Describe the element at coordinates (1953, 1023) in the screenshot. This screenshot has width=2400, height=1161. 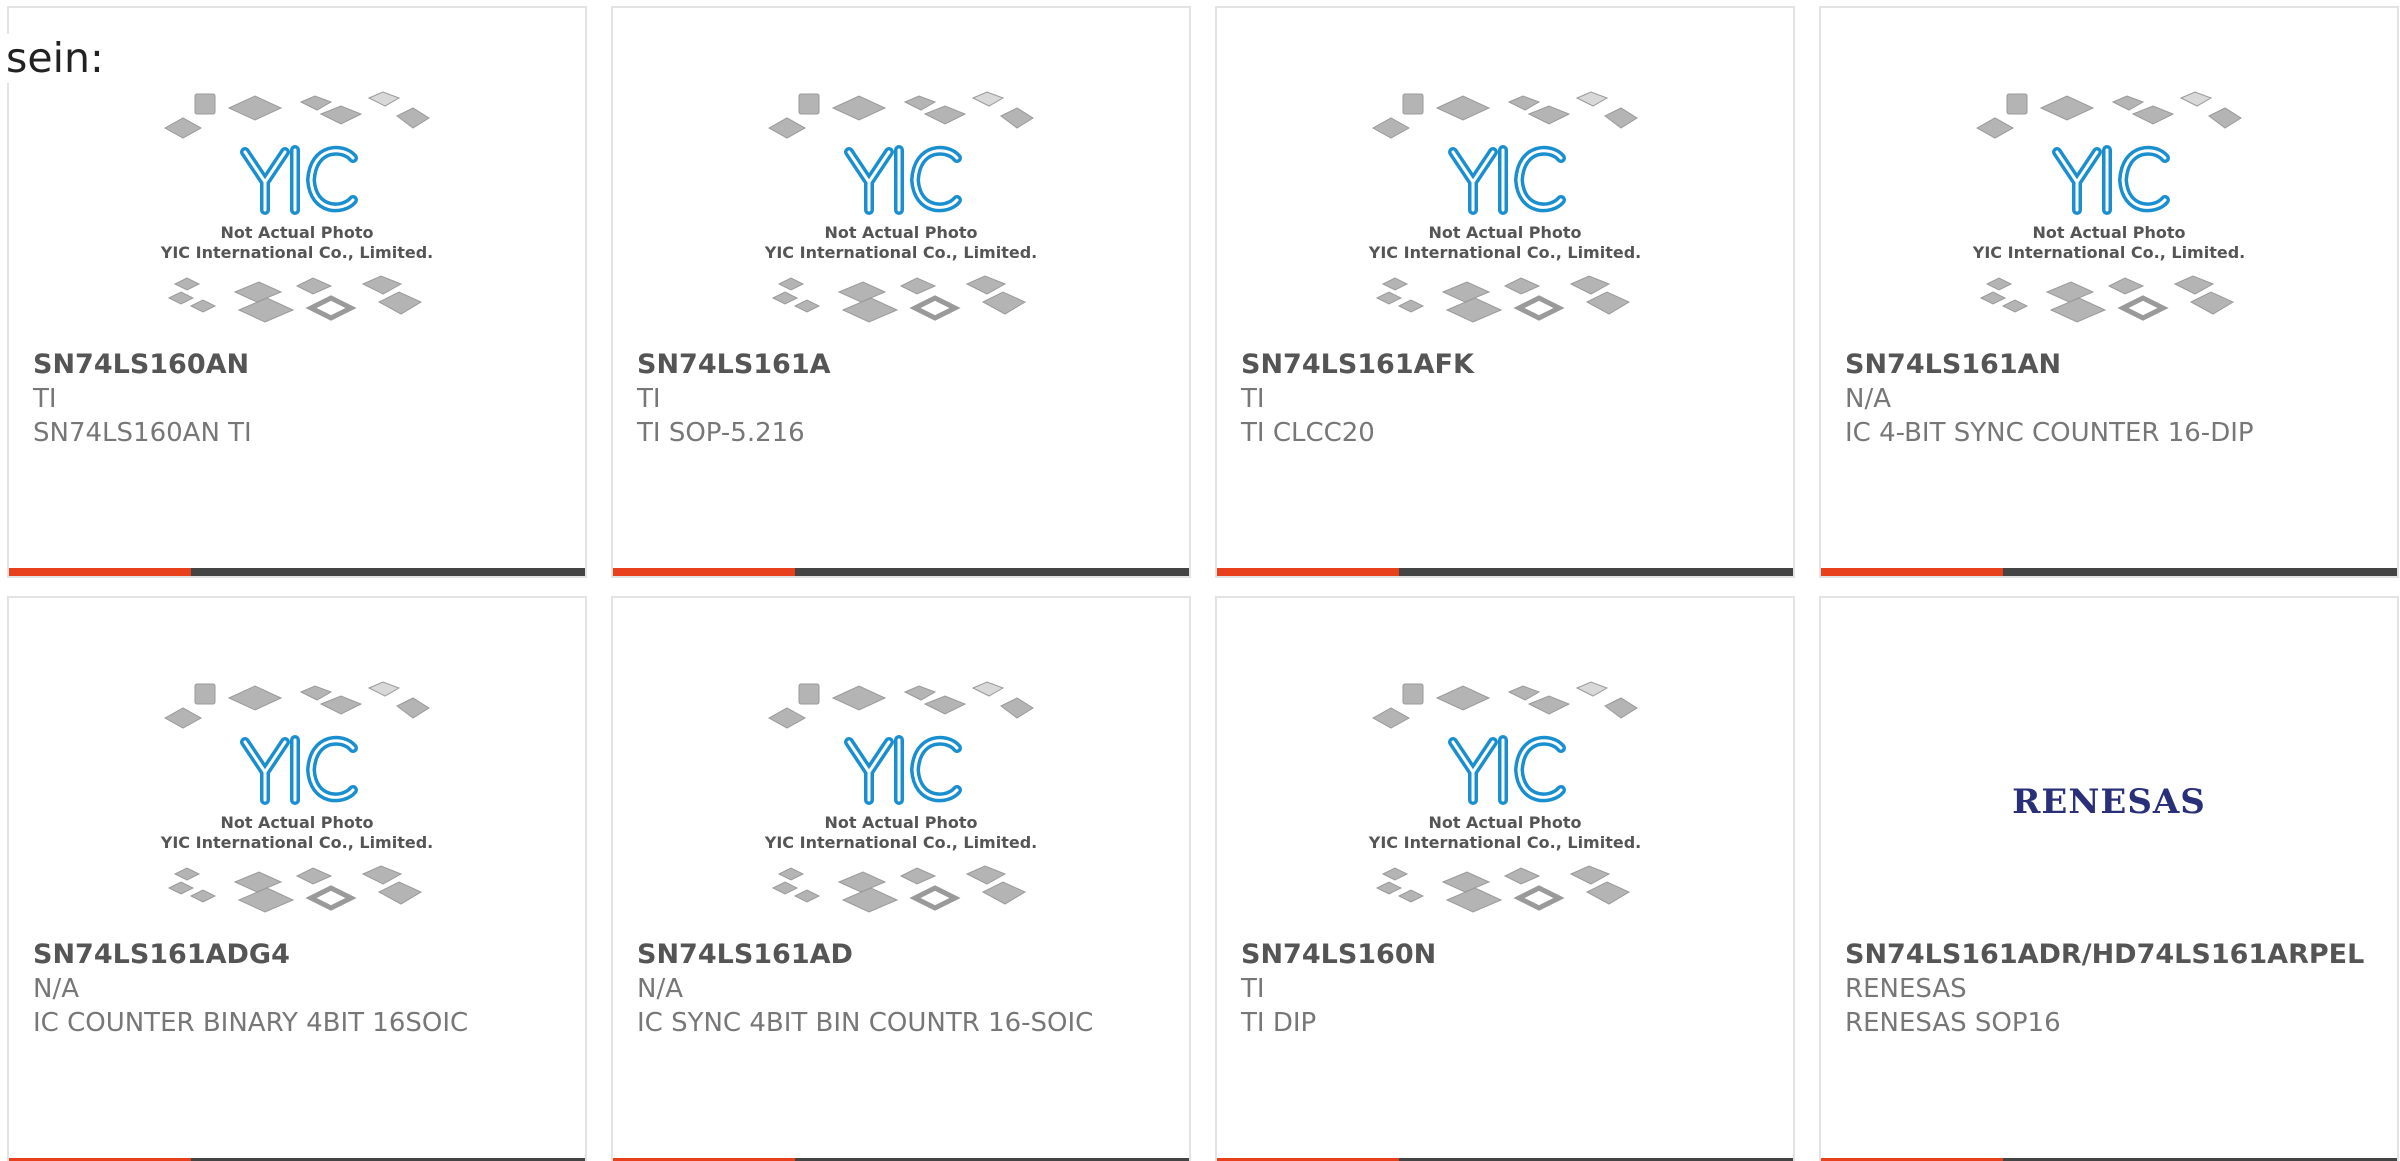
I see `description: RENESAS SOP16` at that location.